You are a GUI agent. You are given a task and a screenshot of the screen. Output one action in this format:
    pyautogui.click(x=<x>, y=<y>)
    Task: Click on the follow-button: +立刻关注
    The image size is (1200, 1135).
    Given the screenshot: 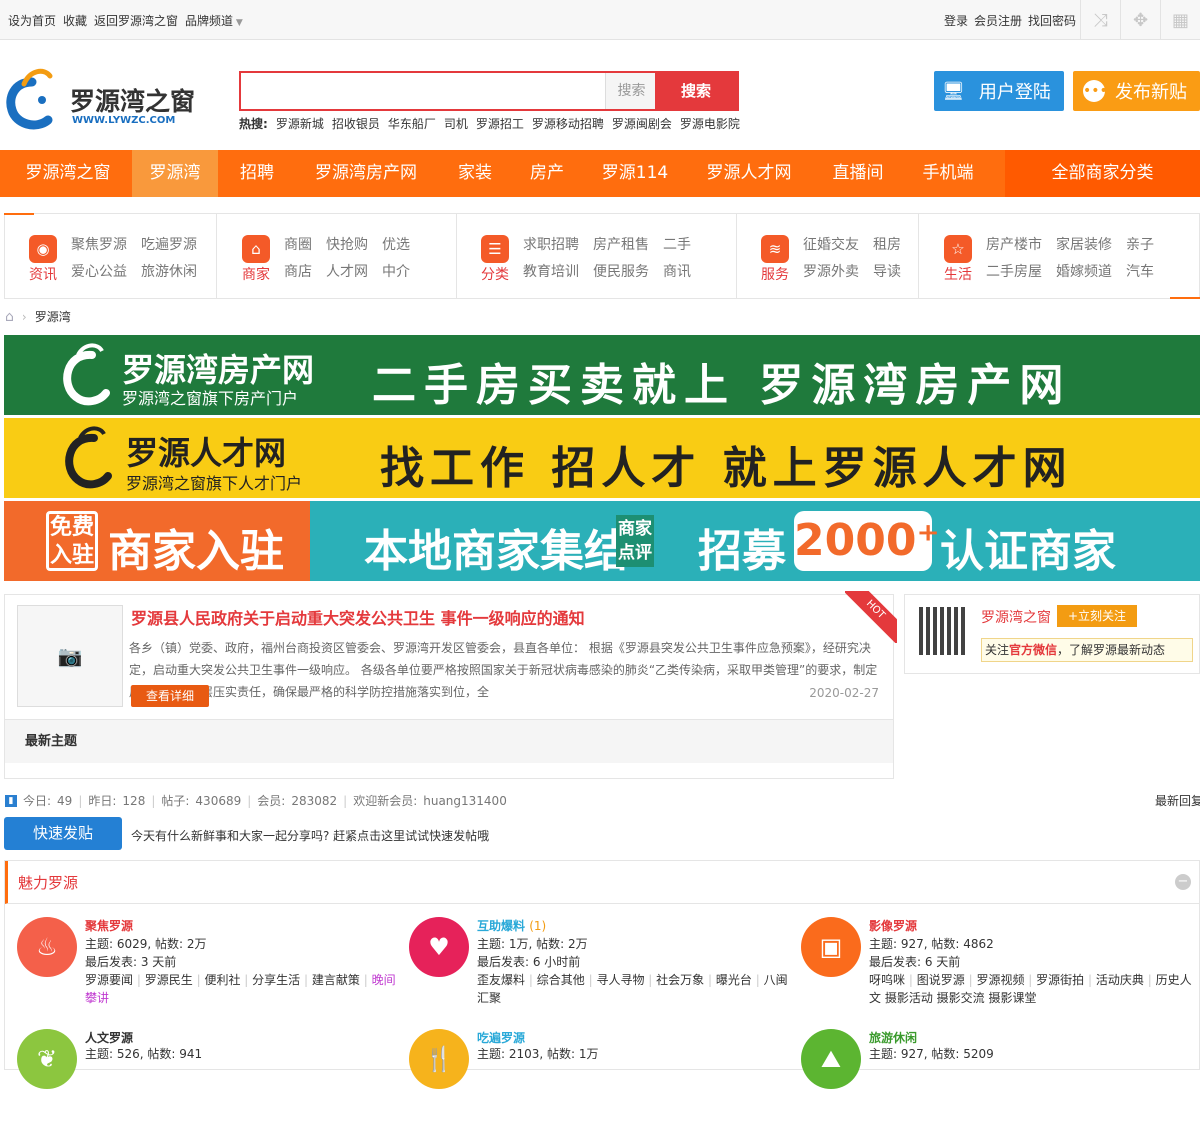 What is the action you would take?
    pyautogui.click(x=1097, y=616)
    